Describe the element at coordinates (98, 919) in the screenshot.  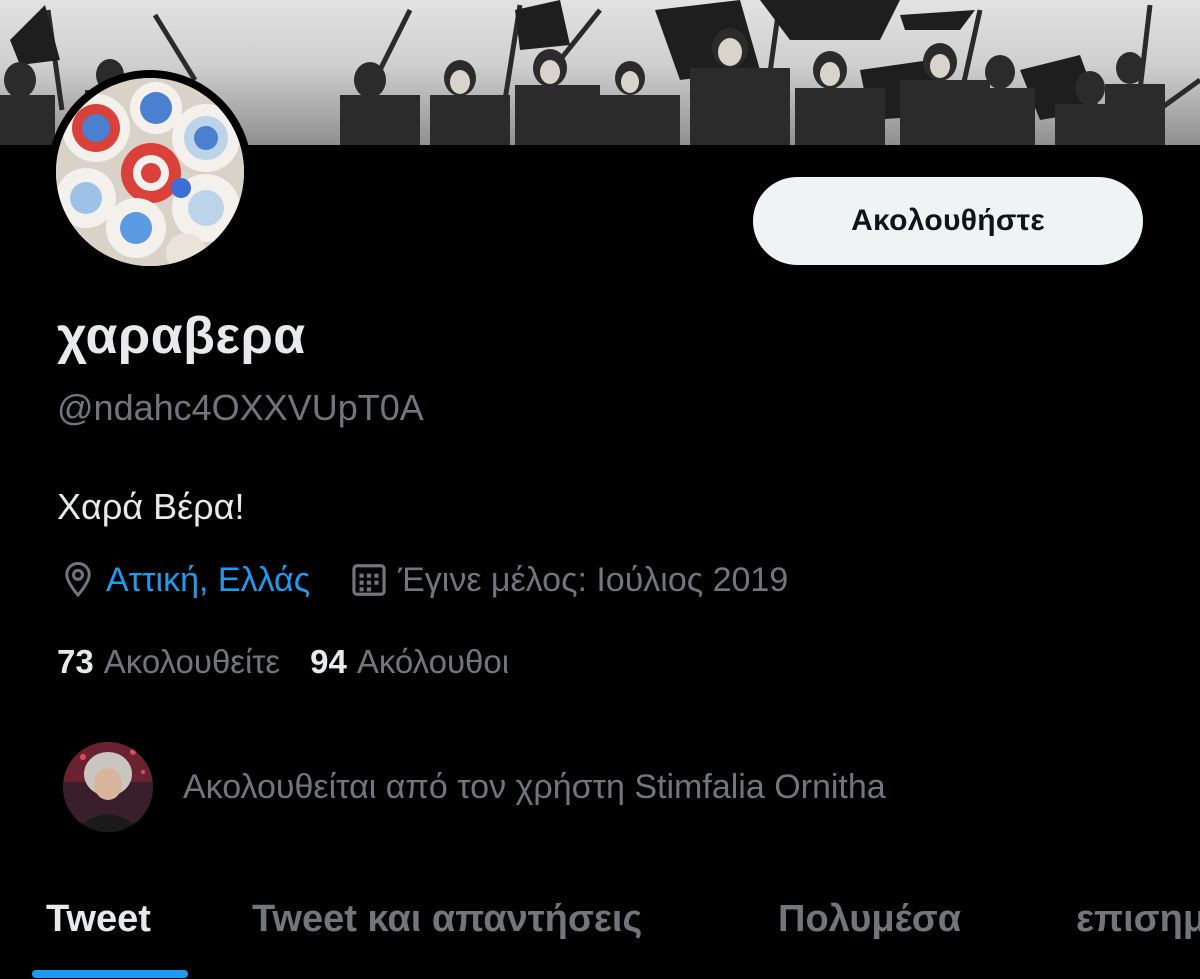
I see `tab-tweets: Tweet` at that location.